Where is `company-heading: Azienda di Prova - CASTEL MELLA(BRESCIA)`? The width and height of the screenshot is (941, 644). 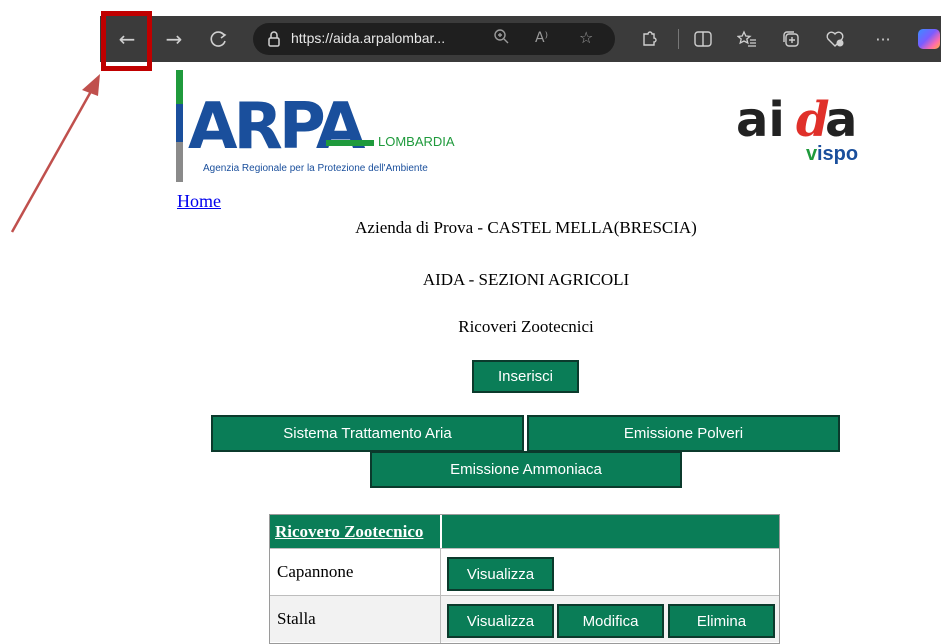
company-heading: Azienda di Prova - CASTEL MELLA(BRESCIA) is located at coordinates (526, 227).